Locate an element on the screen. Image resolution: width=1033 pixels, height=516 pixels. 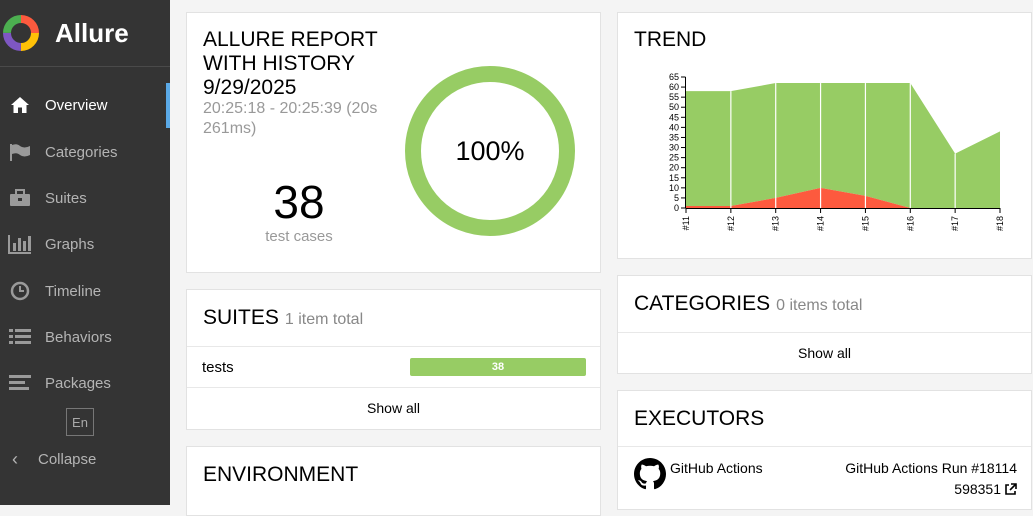
trend-y-tick-label: 15 is located at coordinates (674, 178).